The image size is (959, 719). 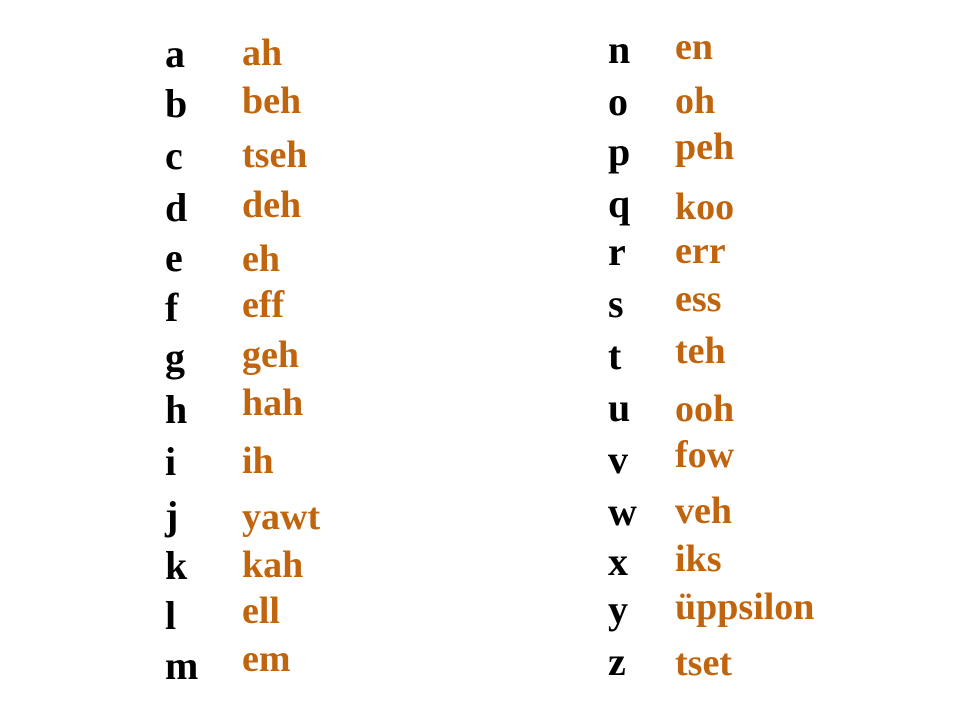 I want to click on pronunciation: teh, so click(x=700, y=351).